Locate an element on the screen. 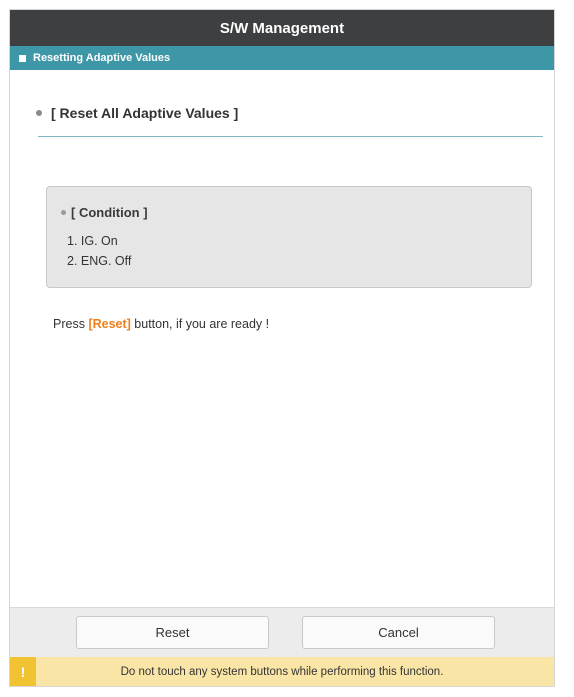 The image size is (574, 697). instruction-prefix: Press is located at coordinates (71, 324).